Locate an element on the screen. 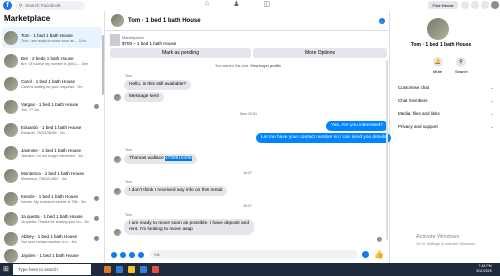  chat-scrollbar is located at coordinates (387, 150).